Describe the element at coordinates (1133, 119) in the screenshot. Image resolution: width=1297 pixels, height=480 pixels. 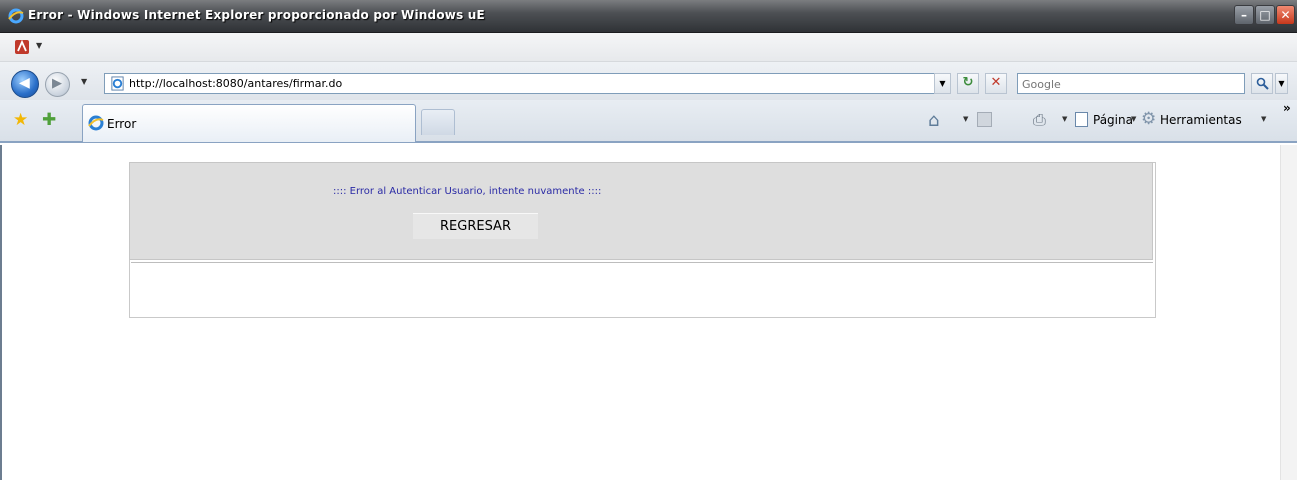
I see `page-dropdown-icon: ▼` at that location.